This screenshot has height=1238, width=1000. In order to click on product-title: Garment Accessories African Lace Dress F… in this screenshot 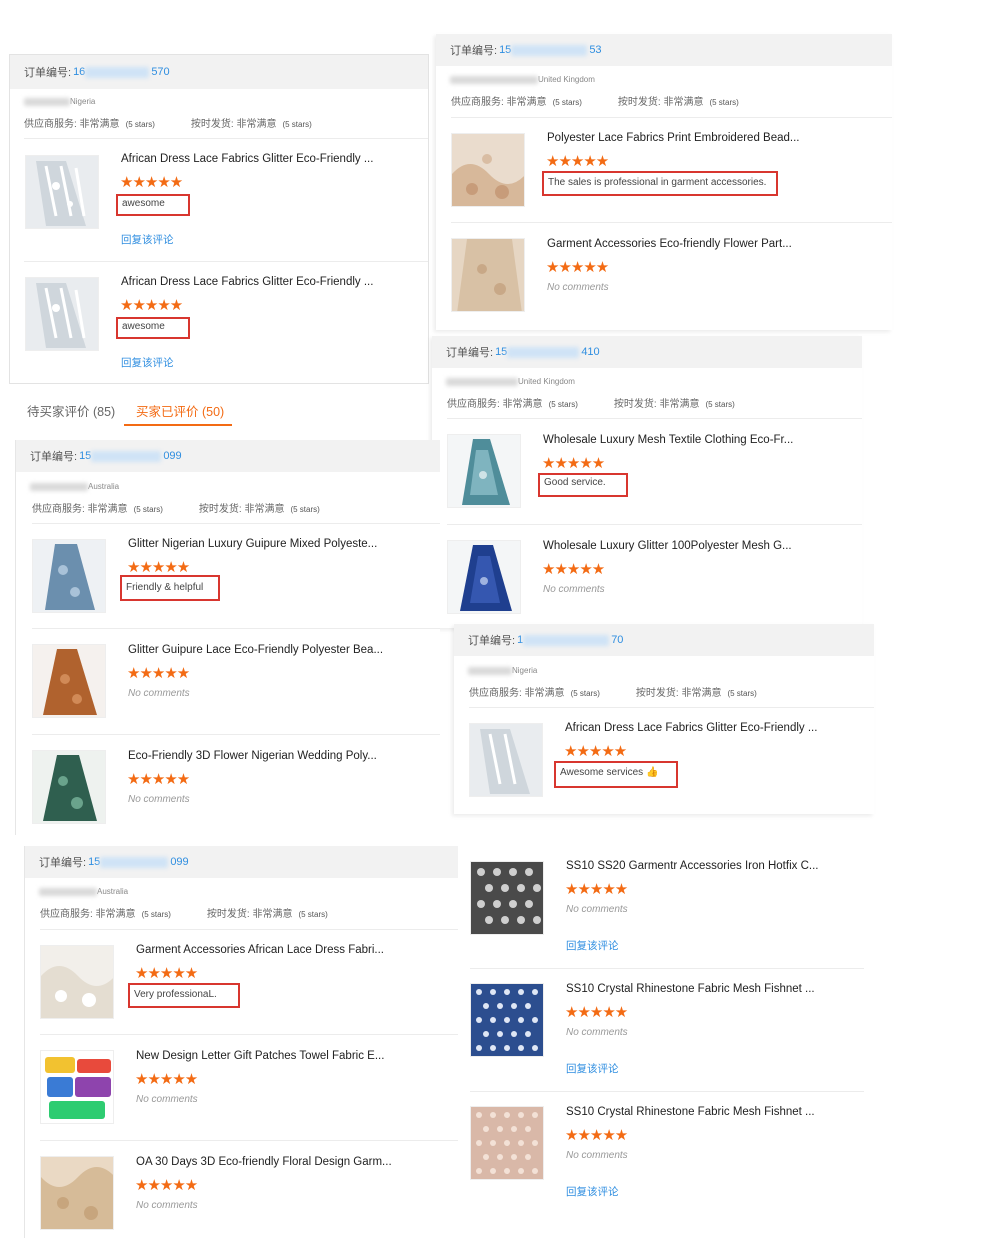, I will do `click(260, 950)`.